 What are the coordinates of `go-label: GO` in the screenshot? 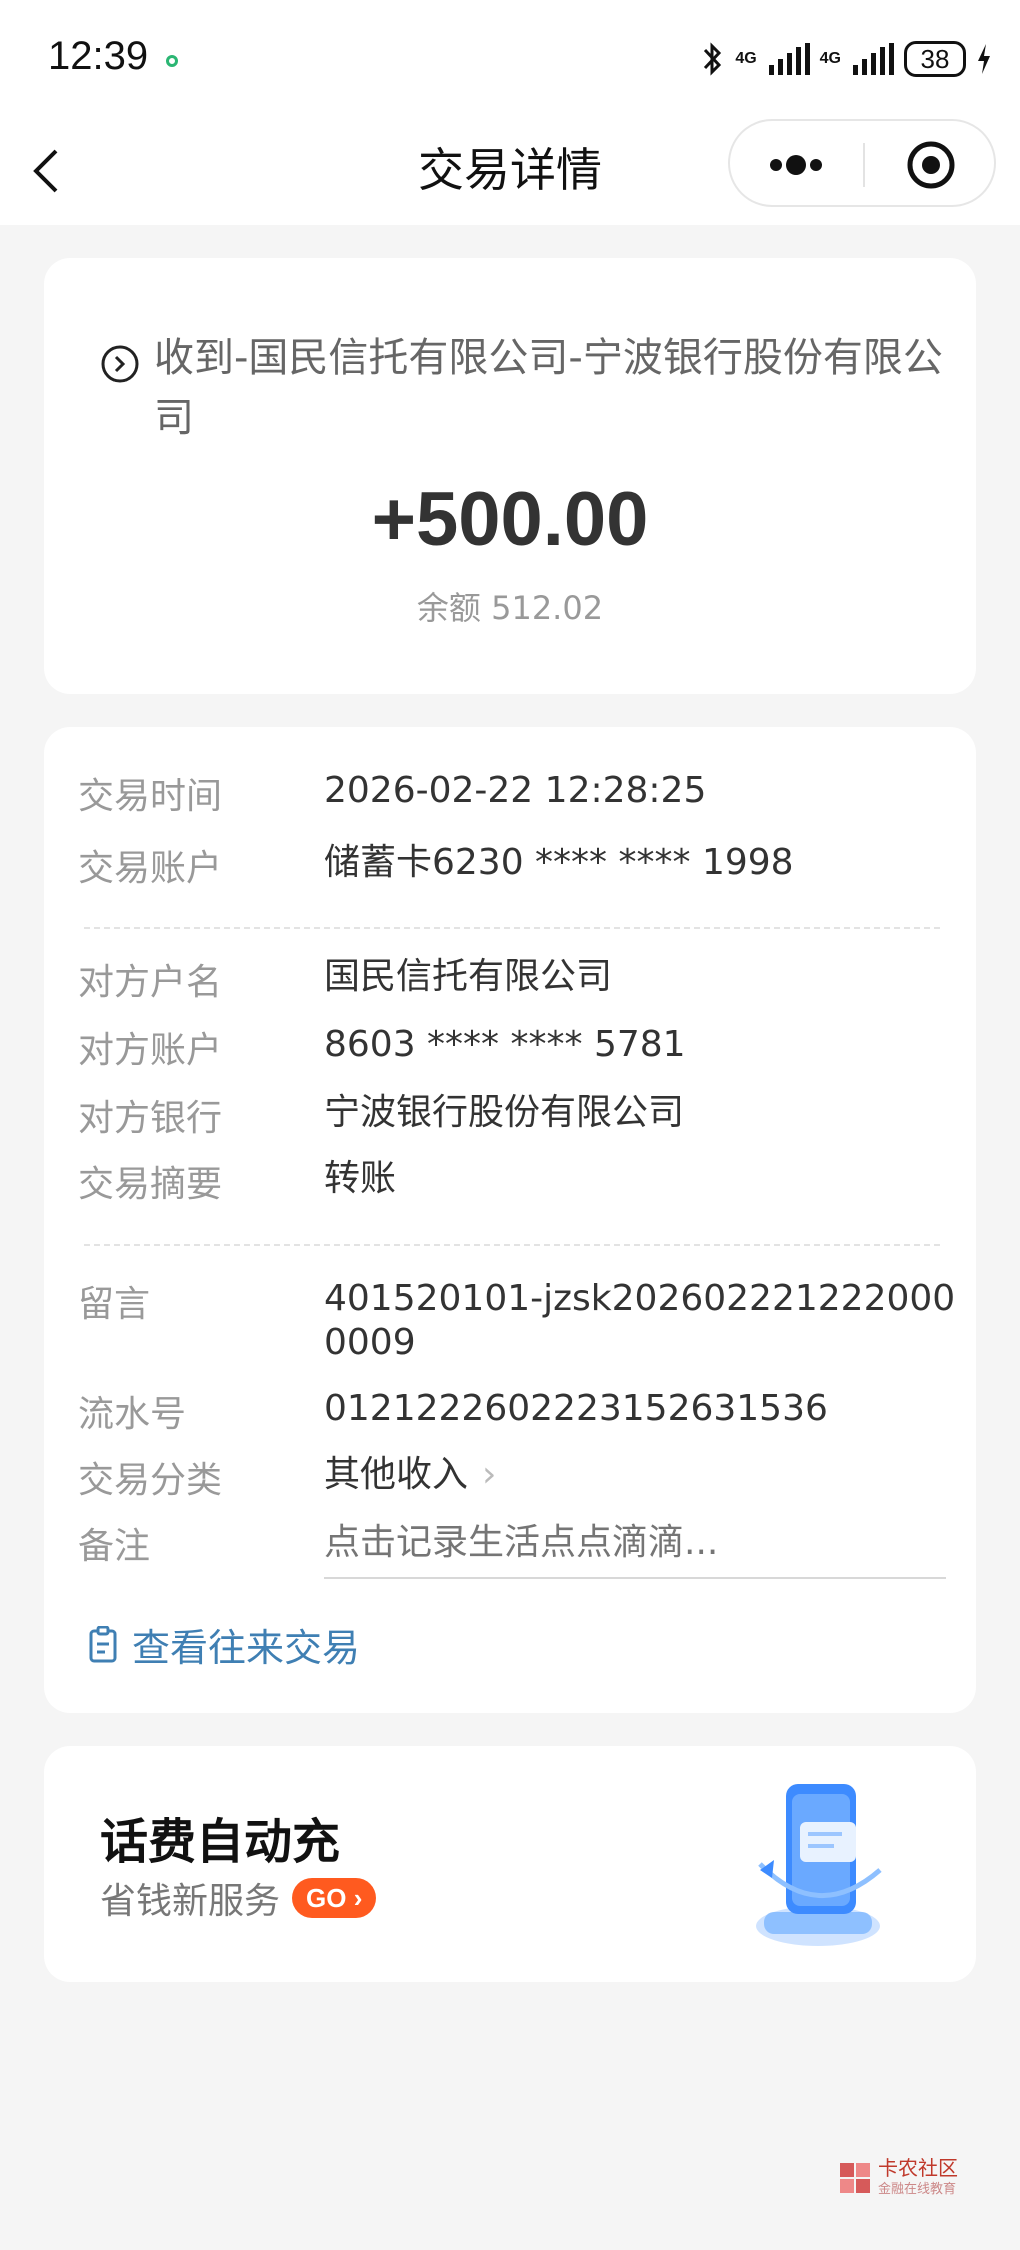 It's located at (326, 1898).